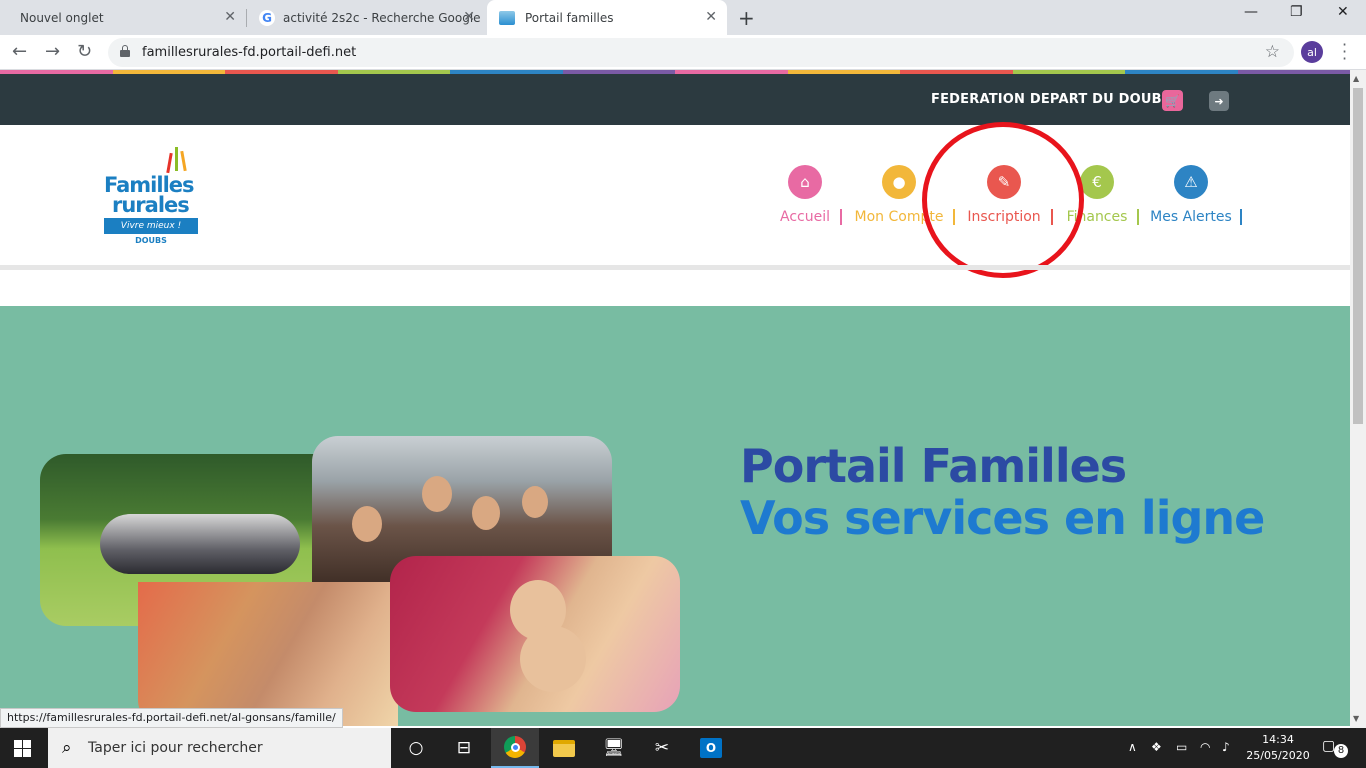 The height and width of the screenshot is (768, 1366). Describe the element at coordinates (805, 182) in the screenshot. I see `home-icon: ⌂` at that location.